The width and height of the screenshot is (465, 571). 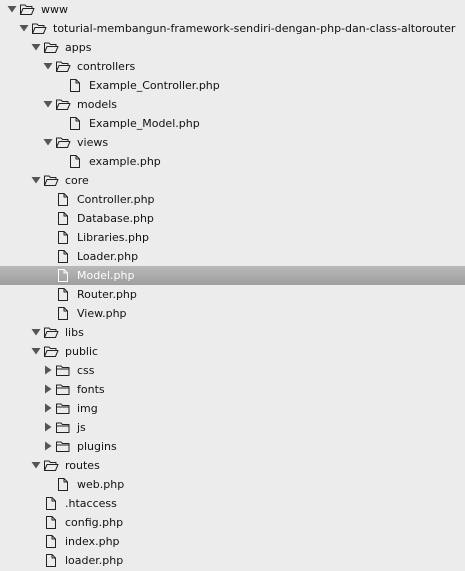 I want to click on folder-label: plugins, so click(x=97, y=446).